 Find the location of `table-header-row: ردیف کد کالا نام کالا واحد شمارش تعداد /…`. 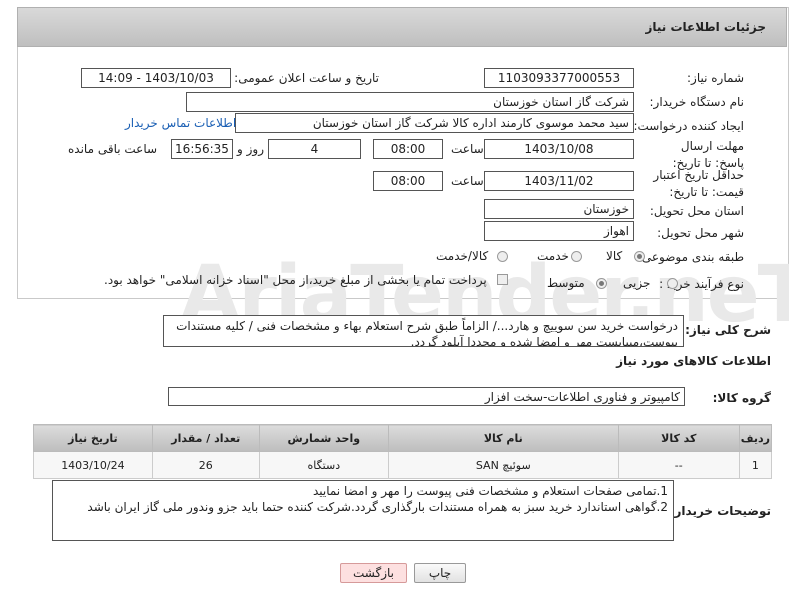

table-header-row: ردیف کد کالا نام کالا واحد شمارش تعداد /… is located at coordinates (403, 438).